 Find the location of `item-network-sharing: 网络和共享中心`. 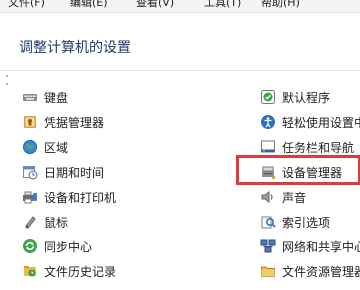

item-network-sharing: 网络和共享中心 is located at coordinates (310, 246).